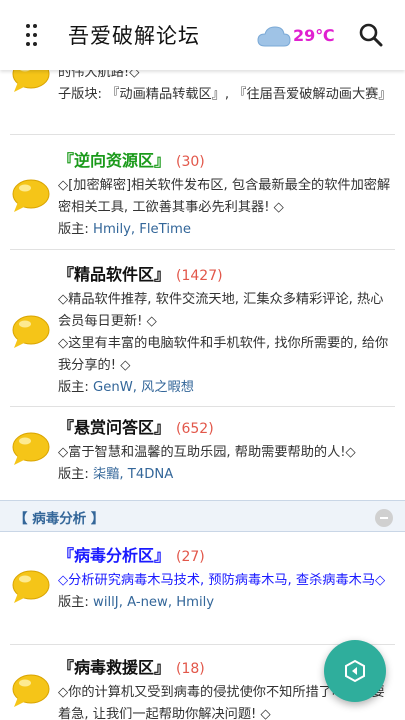 The height and width of the screenshot is (720, 405). I want to click on moderator-links: GenW, 风之暇想, so click(143, 387).